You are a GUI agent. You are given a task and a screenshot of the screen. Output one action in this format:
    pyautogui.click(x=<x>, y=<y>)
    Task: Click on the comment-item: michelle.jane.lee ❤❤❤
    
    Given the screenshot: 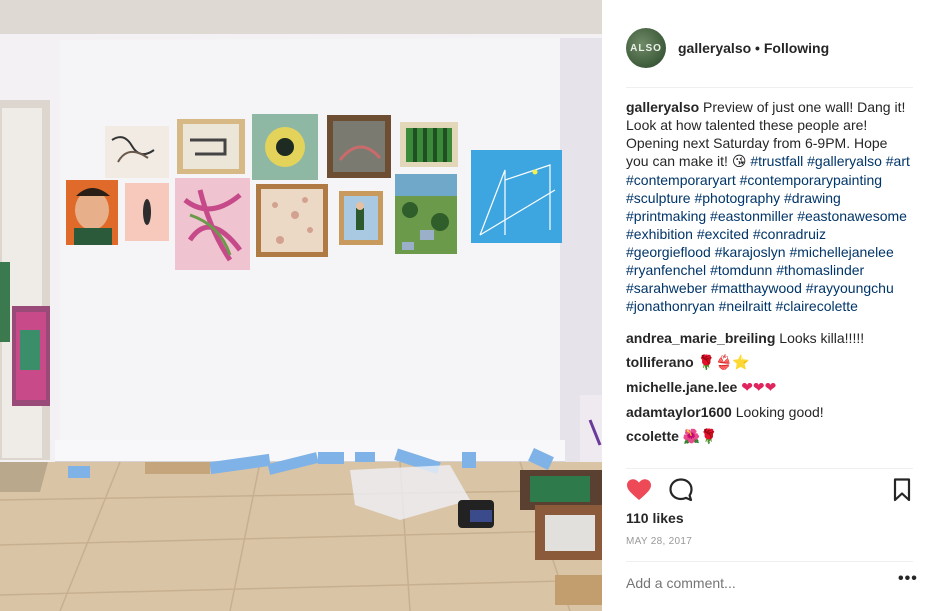 What is the action you would take?
    pyautogui.click(x=769, y=387)
    